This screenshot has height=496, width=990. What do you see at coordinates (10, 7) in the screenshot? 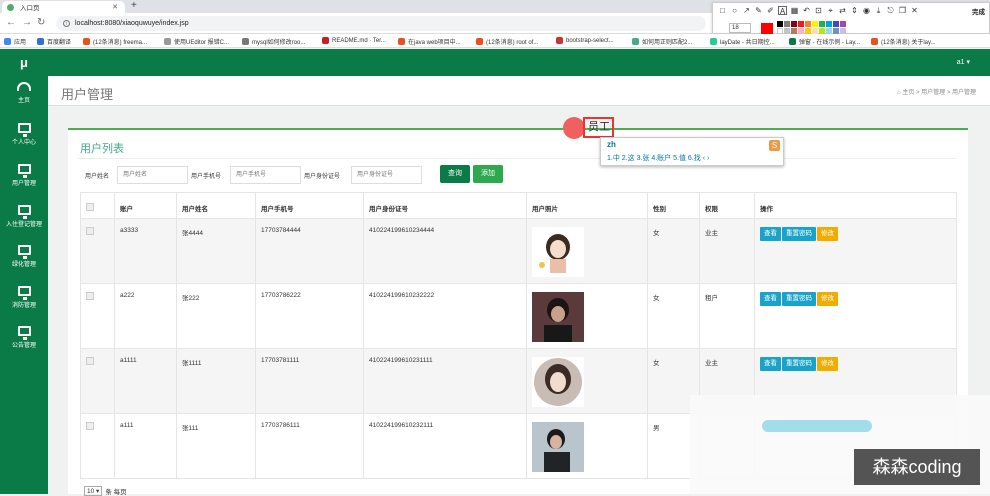
I see `tab-favicon-icon` at bounding box center [10, 7].